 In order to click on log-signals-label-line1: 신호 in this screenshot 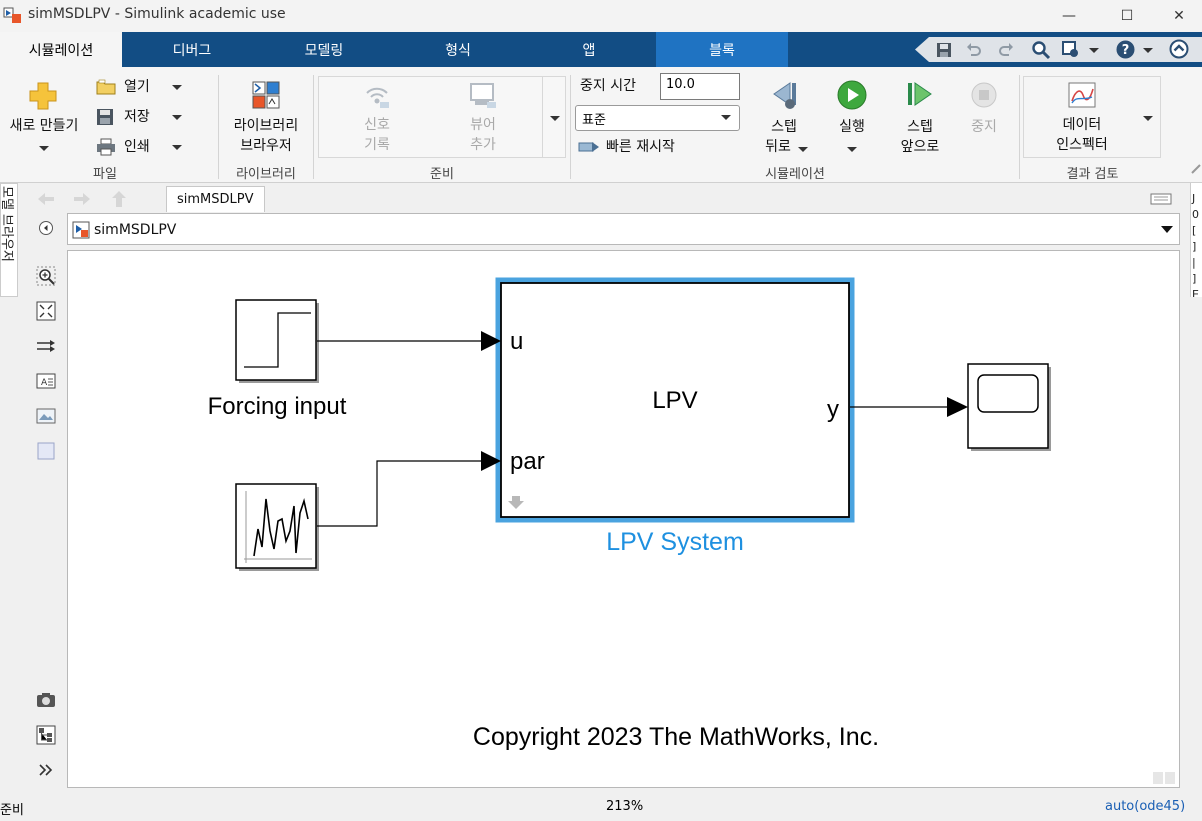, I will do `click(377, 125)`.